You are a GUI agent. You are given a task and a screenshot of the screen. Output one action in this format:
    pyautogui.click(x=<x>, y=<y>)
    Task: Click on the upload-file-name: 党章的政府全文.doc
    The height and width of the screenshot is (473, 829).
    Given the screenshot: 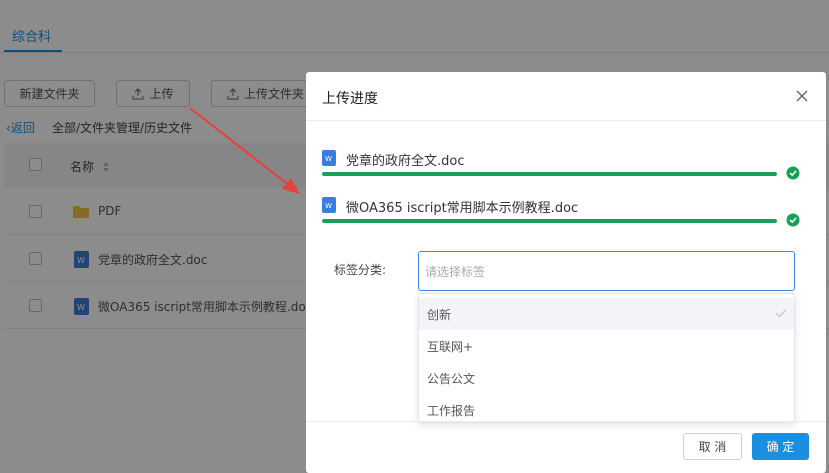 What is the action you would take?
    pyautogui.click(x=405, y=161)
    